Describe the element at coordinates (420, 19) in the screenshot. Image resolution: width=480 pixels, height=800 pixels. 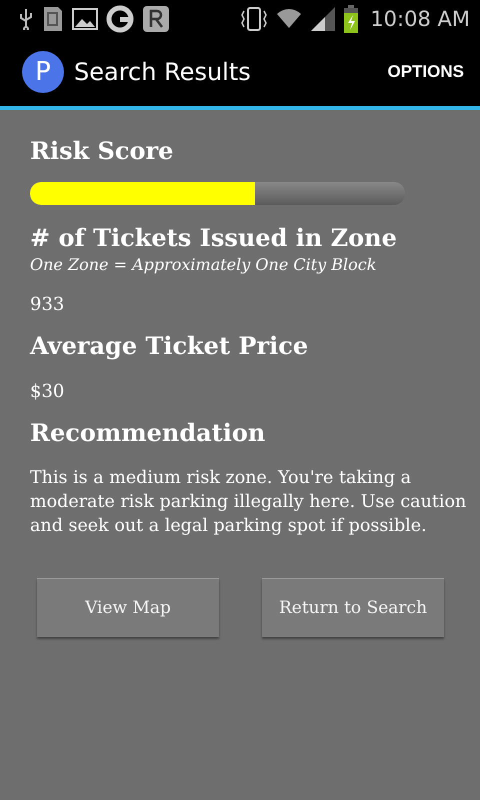
I see `status-time: 10:08 AM` at that location.